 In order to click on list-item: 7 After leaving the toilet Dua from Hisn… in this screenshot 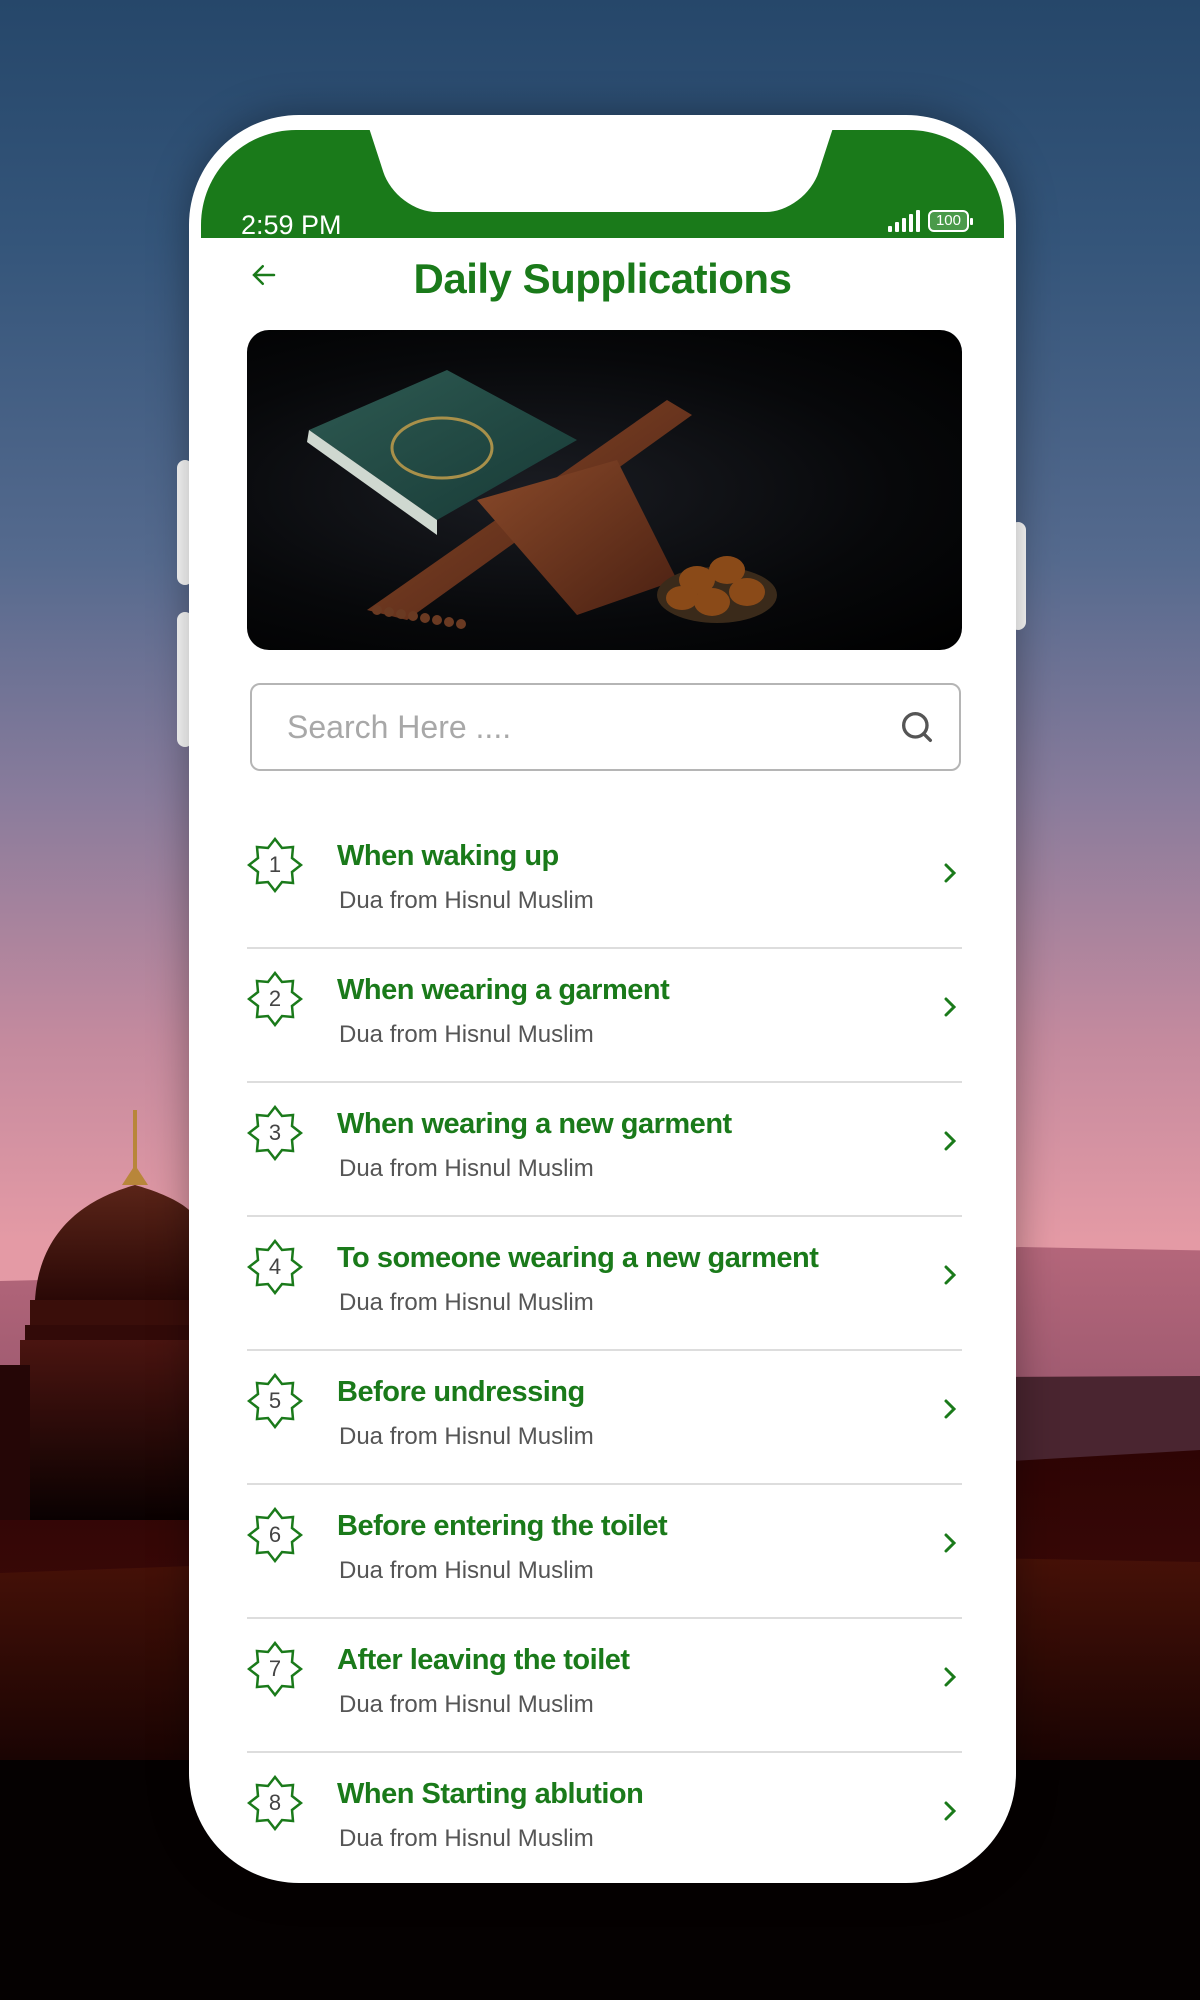, I will do `click(604, 1686)`.